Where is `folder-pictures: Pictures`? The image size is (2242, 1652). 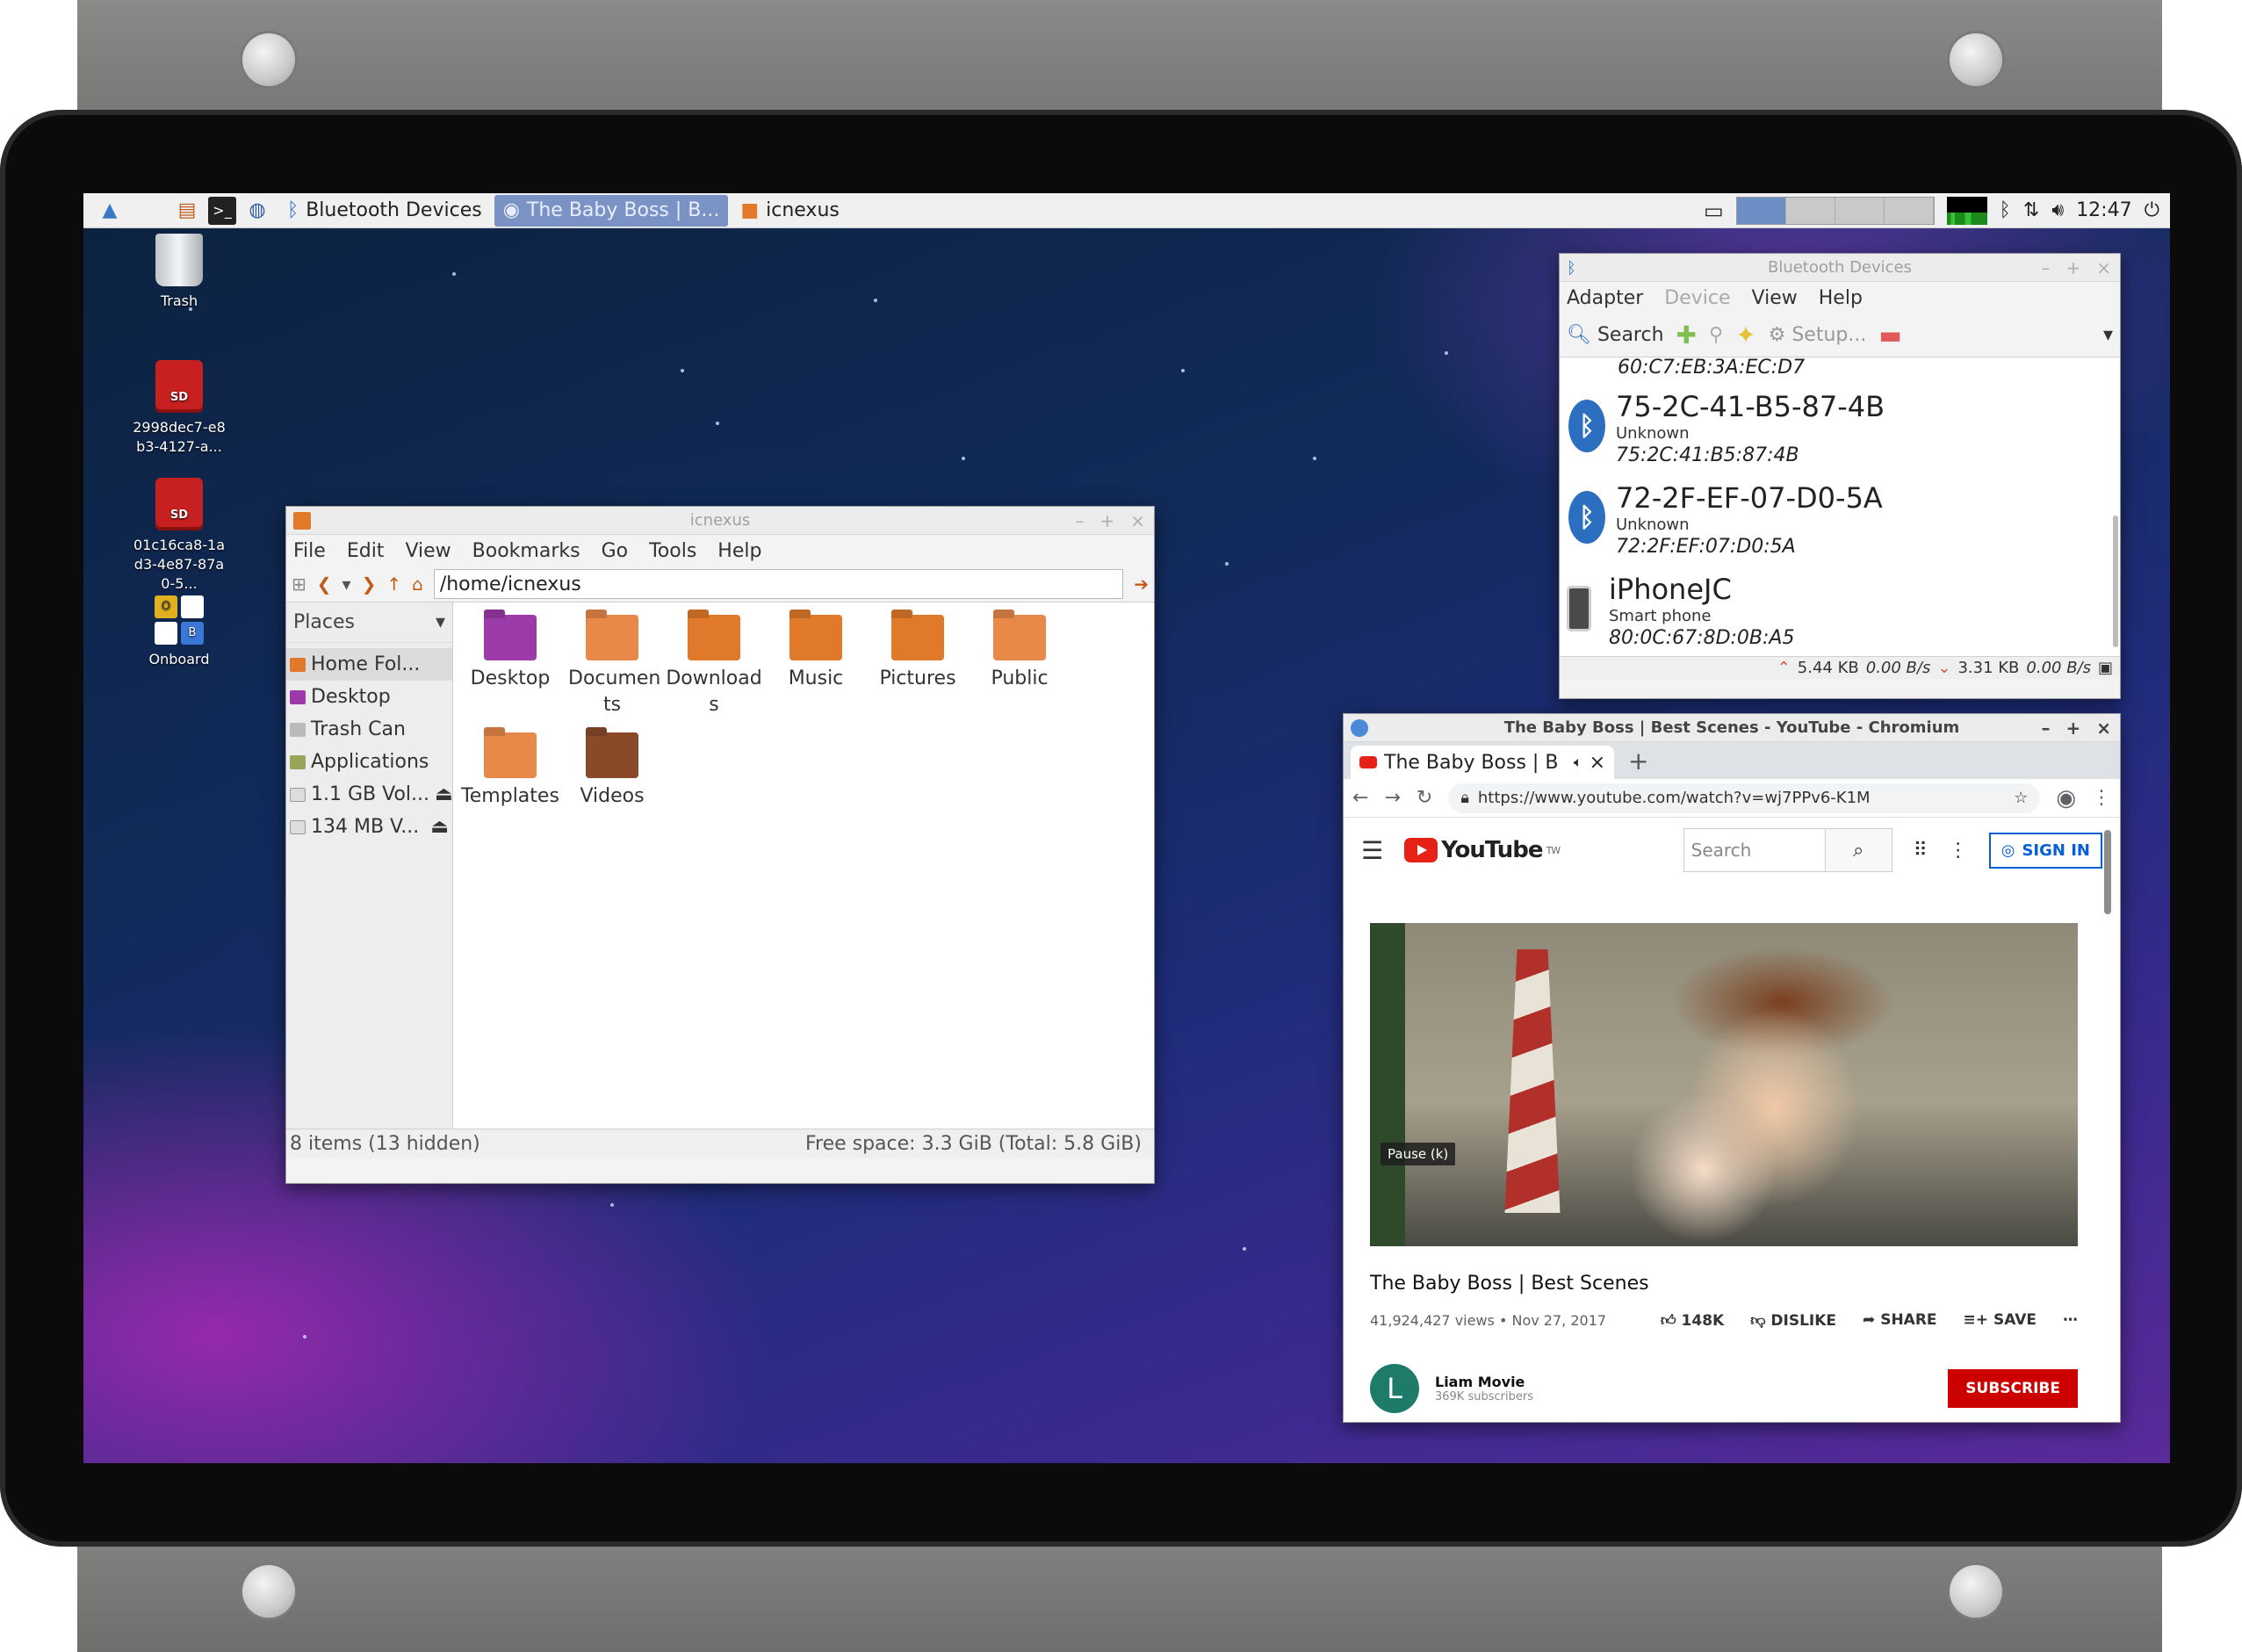
folder-pictures: Pictures is located at coordinates (918, 653).